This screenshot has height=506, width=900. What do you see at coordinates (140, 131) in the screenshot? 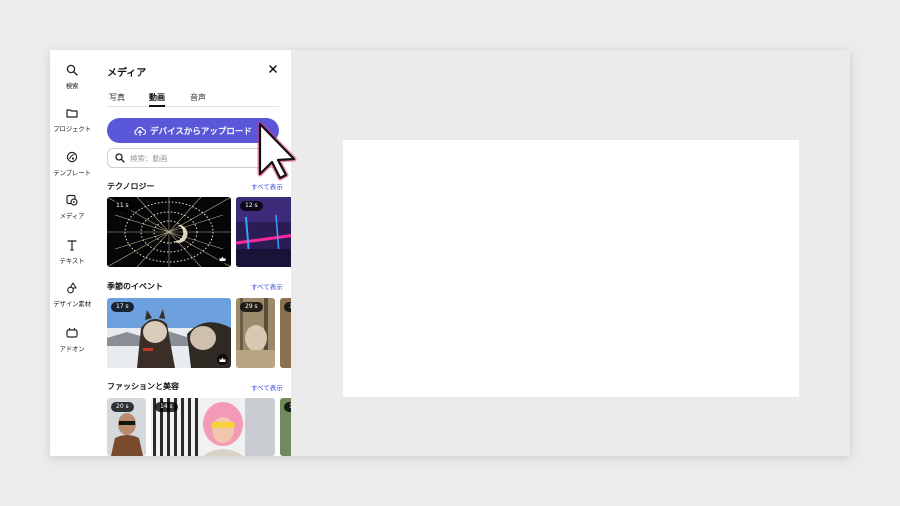
I see `cloud-upload-icon` at bounding box center [140, 131].